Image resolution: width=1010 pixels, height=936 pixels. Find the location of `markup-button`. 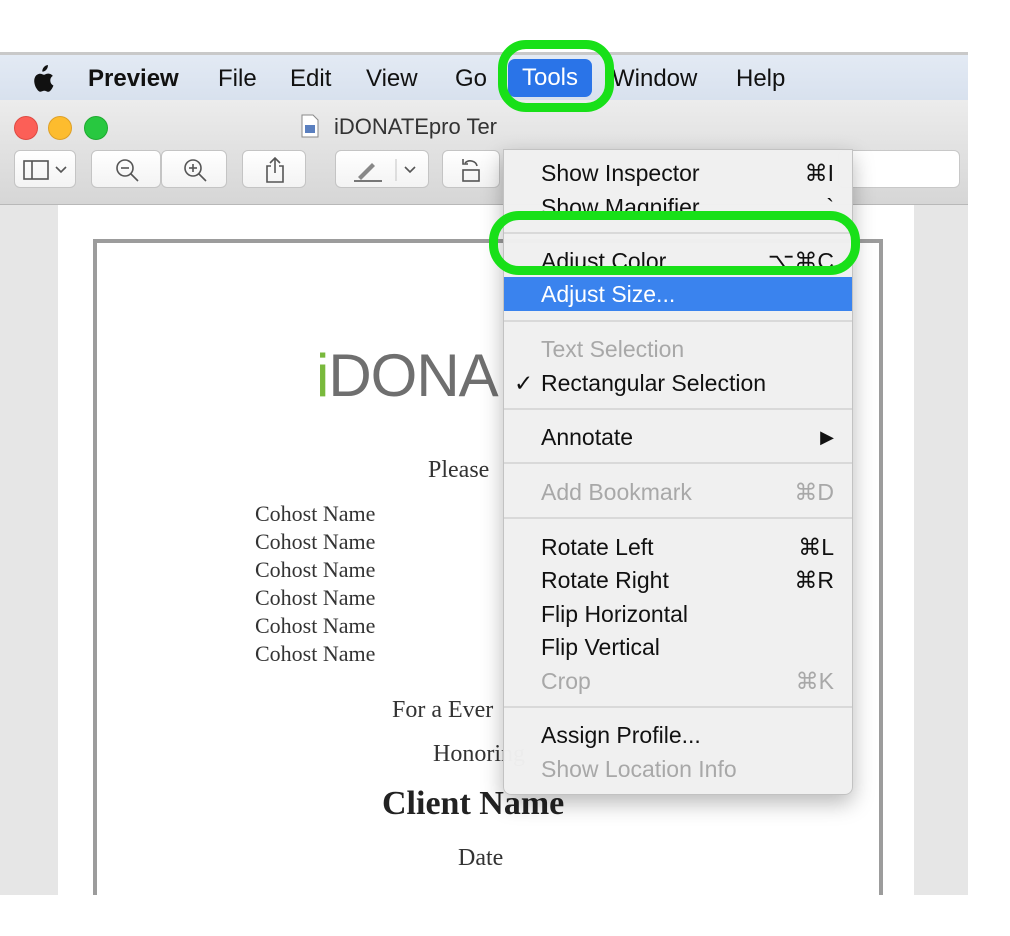

markup-button is located at coordinates (382, 169).